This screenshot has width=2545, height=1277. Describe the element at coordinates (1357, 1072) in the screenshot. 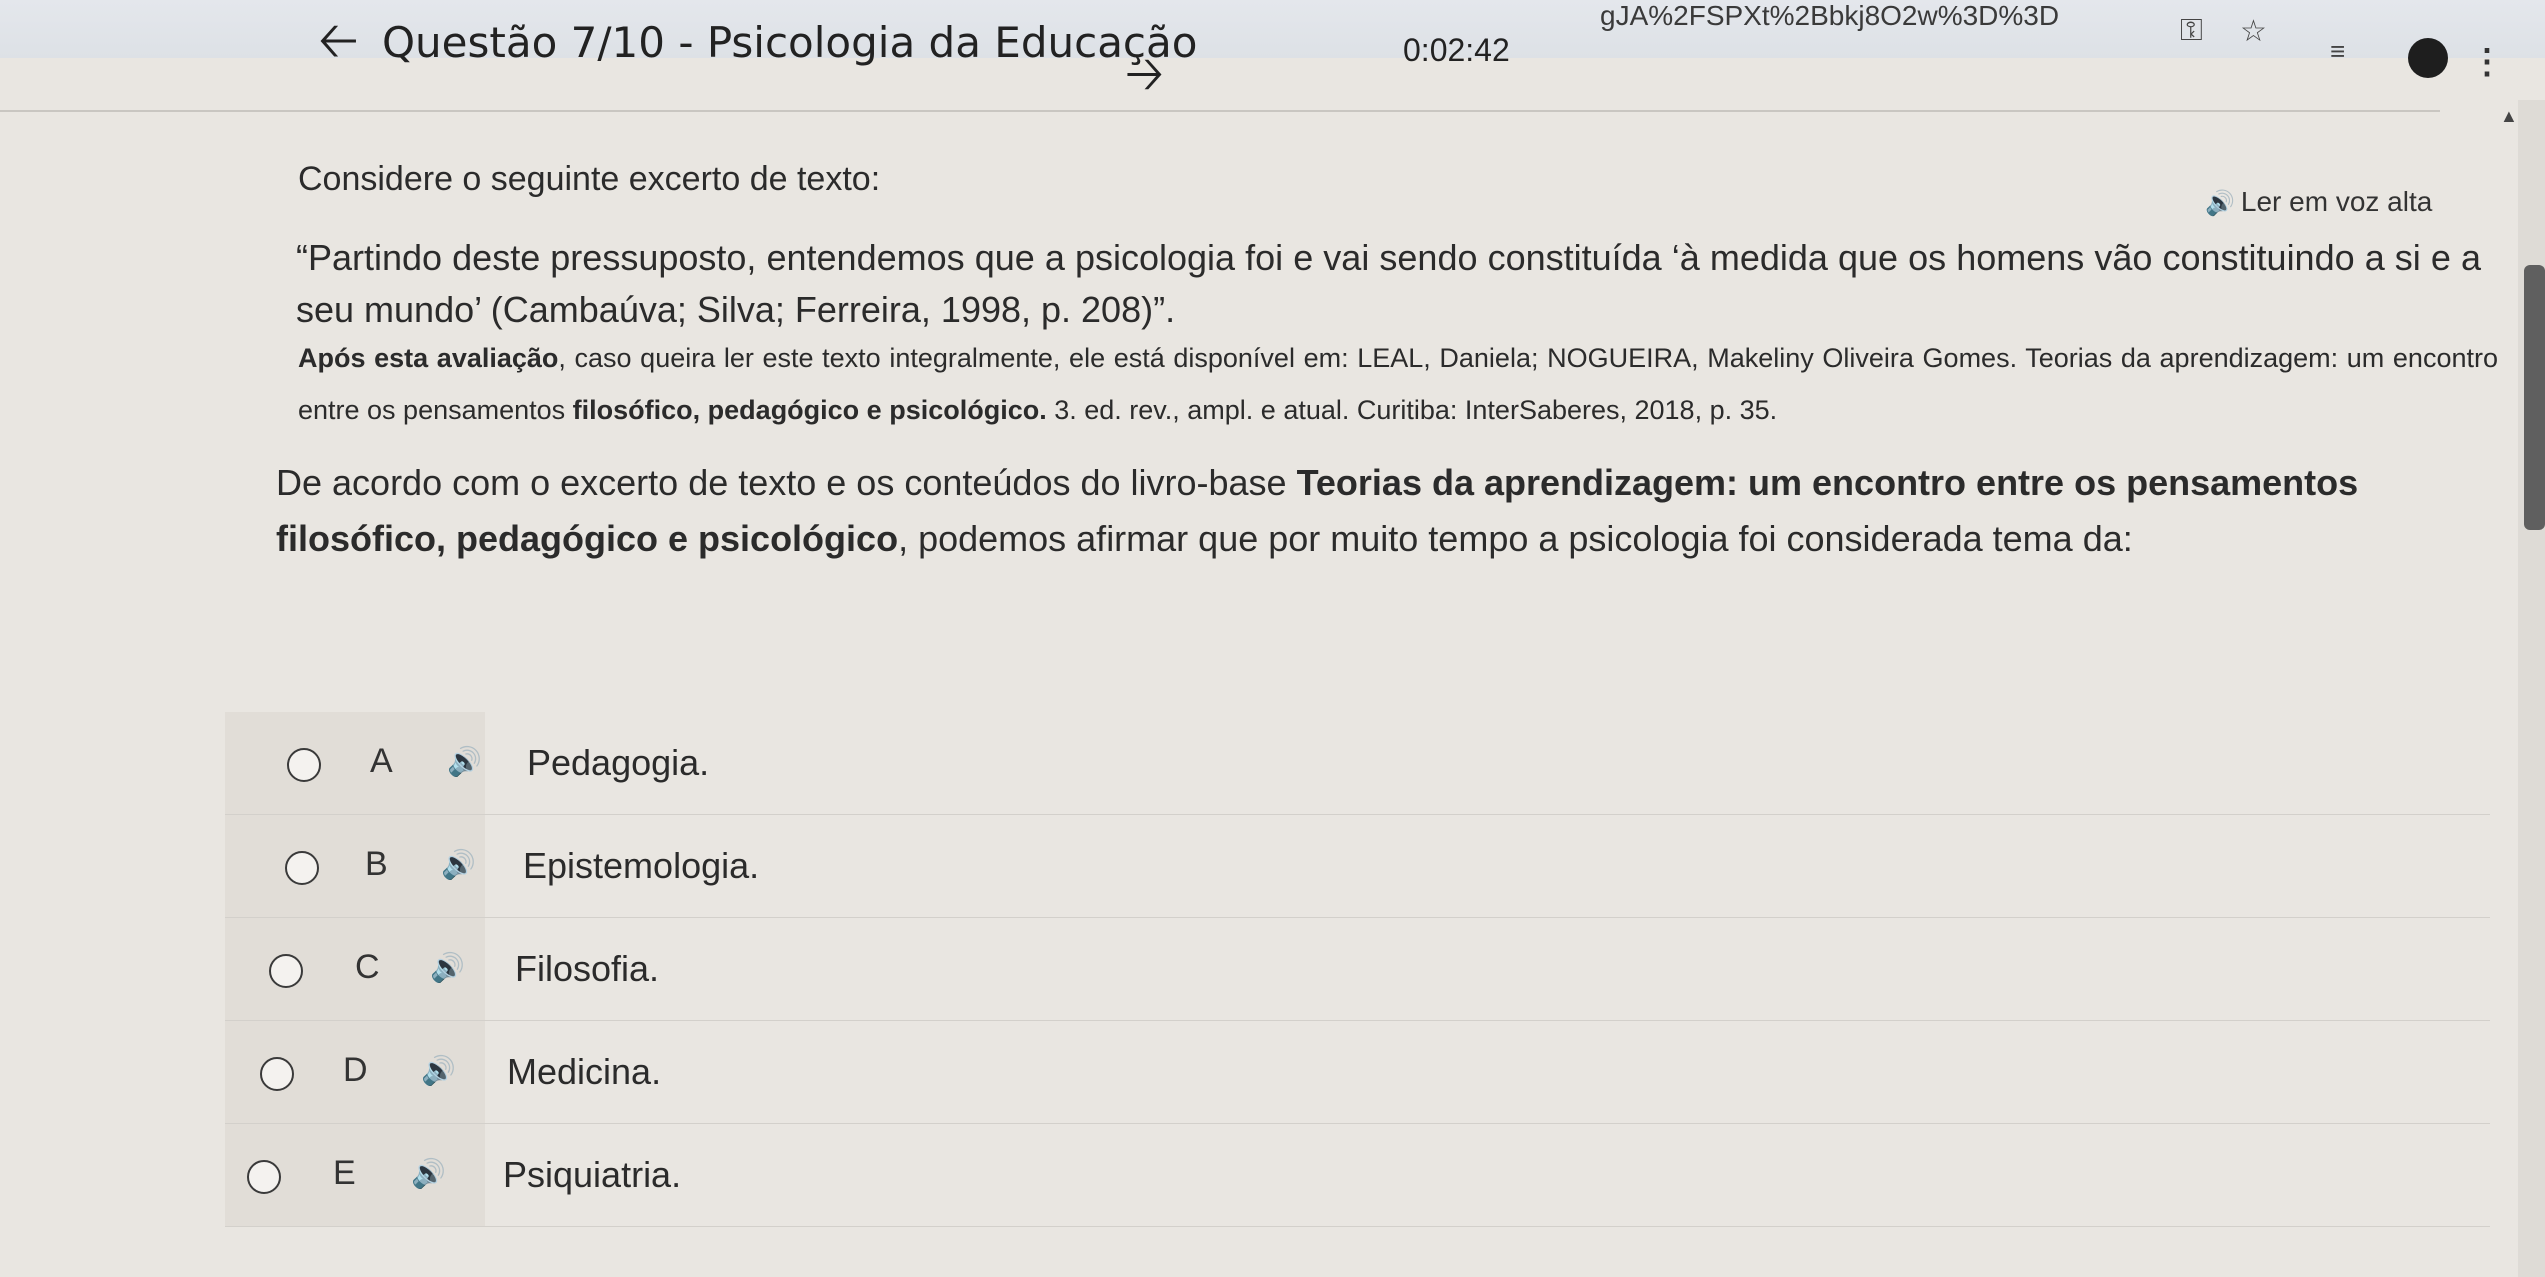

I see `option-d: D 🔊 Medicina.` at that location.